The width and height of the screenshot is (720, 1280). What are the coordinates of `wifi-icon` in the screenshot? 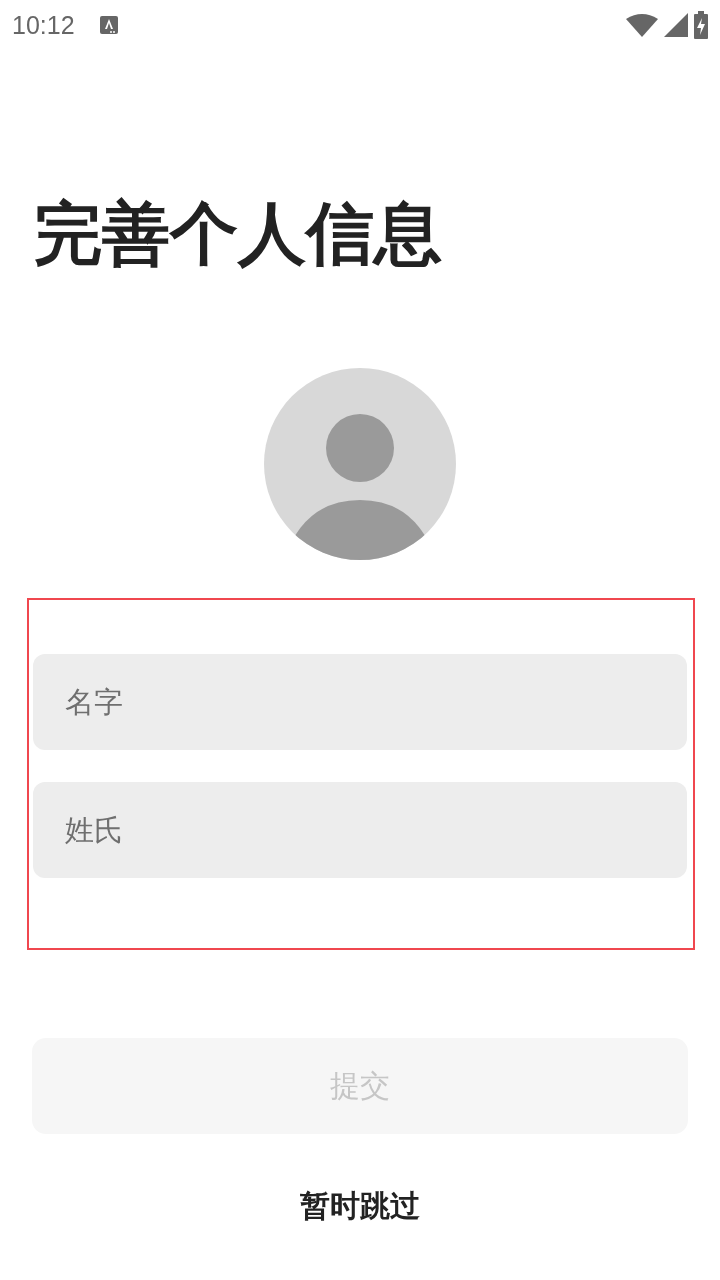 It's located at (642, 25).